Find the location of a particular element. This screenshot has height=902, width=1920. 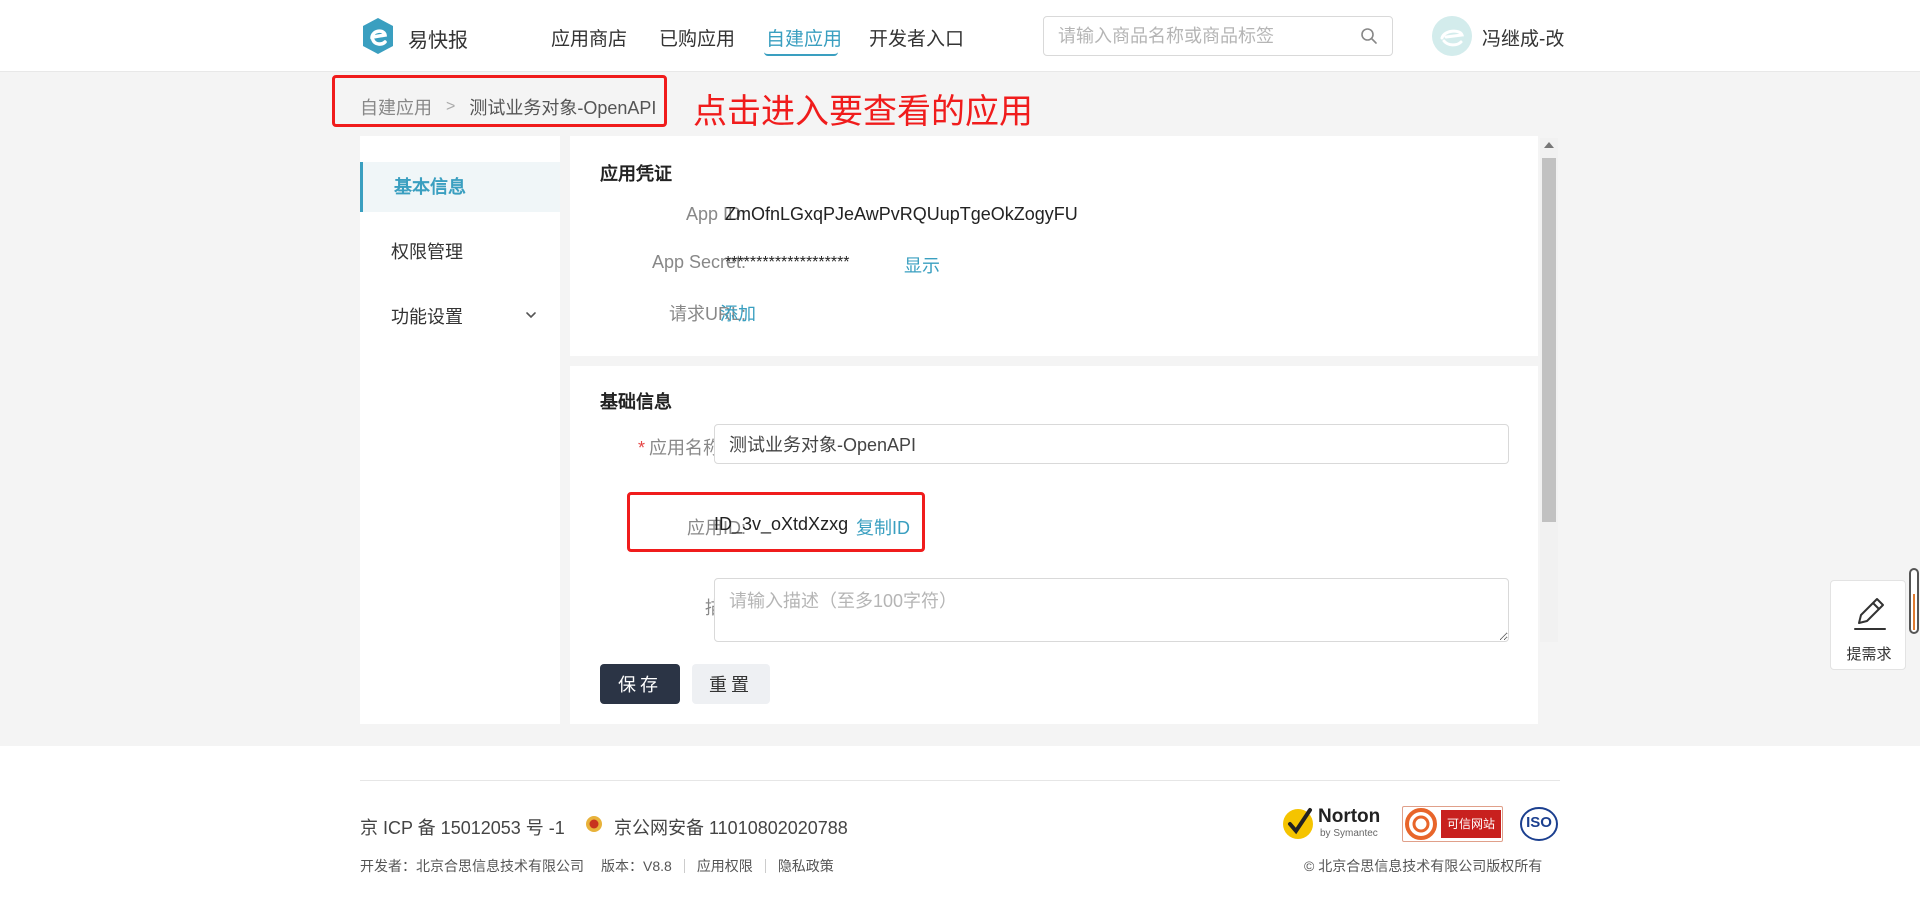

police-badge-icon is located at coordinates (594, 824).